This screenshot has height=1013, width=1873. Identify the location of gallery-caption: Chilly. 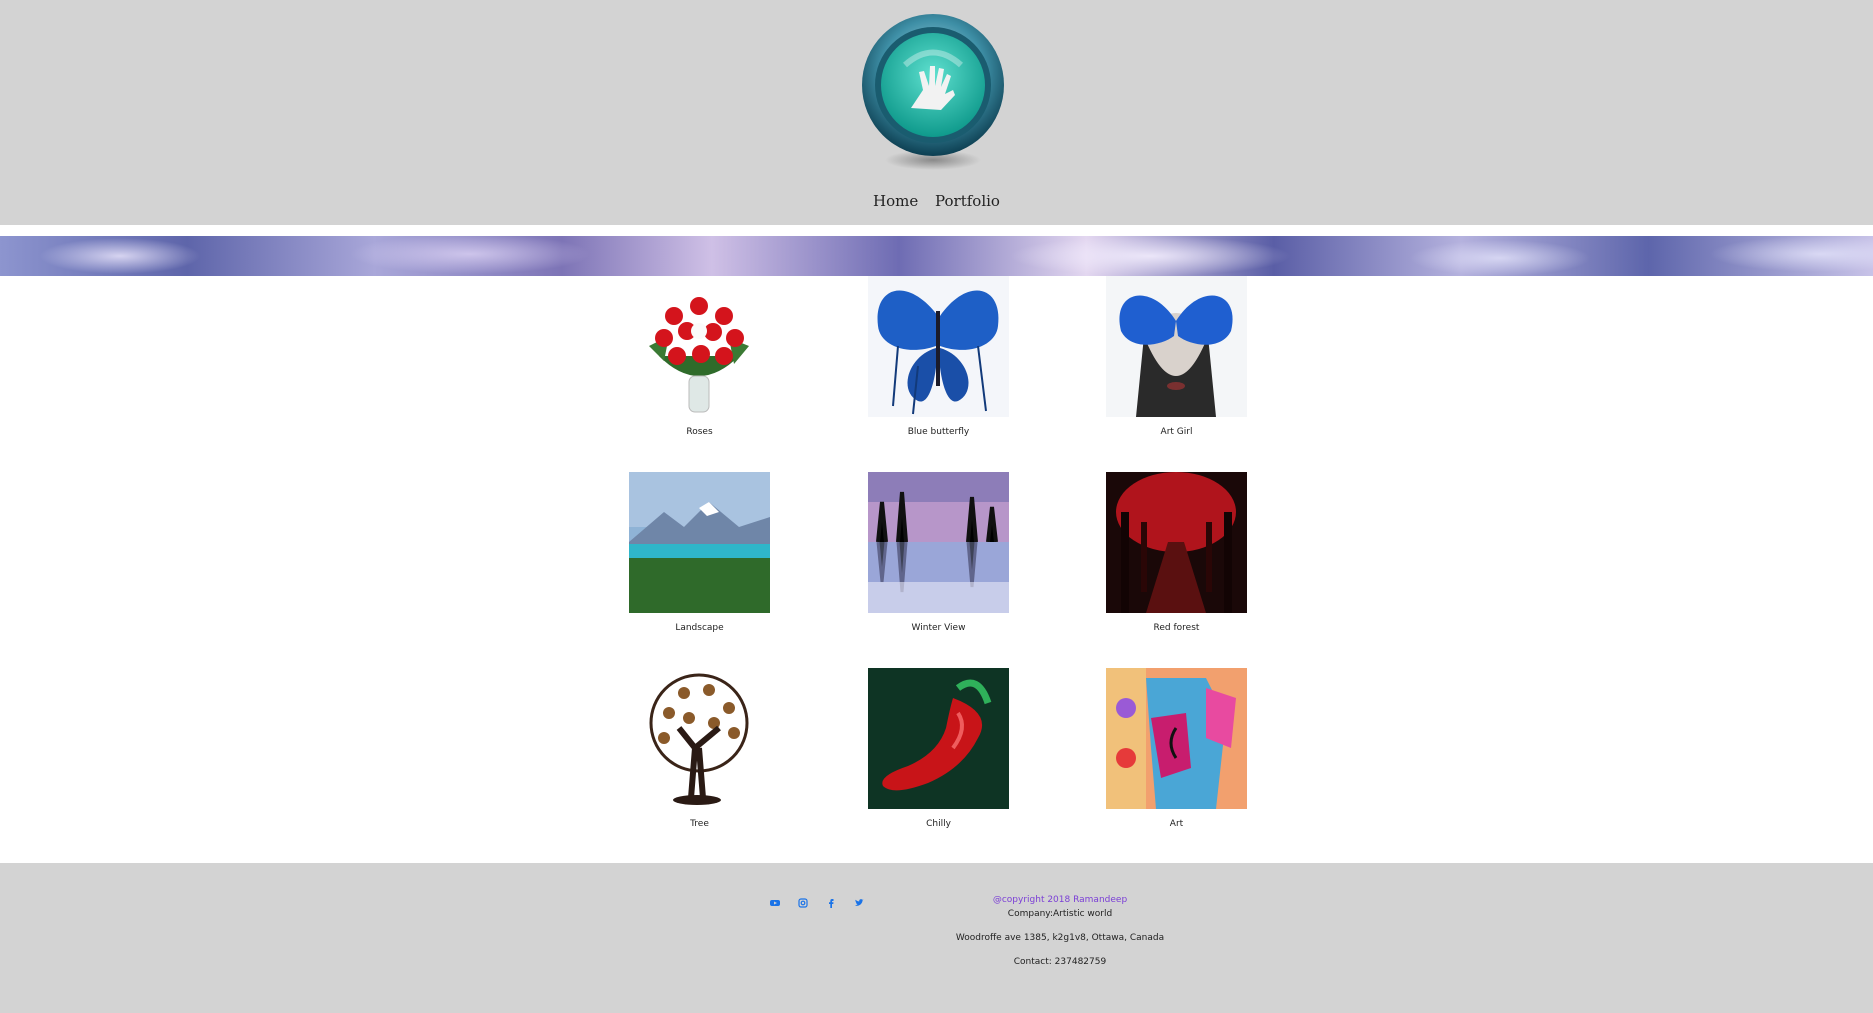
(938, 824).